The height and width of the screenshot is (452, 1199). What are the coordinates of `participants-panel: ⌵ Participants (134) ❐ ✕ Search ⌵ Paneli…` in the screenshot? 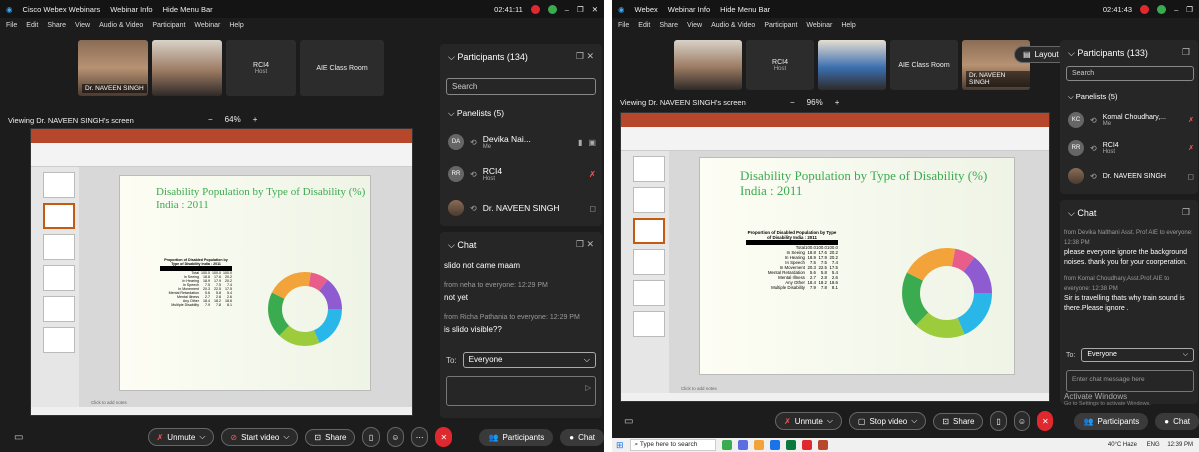 It's located at (521, 135).